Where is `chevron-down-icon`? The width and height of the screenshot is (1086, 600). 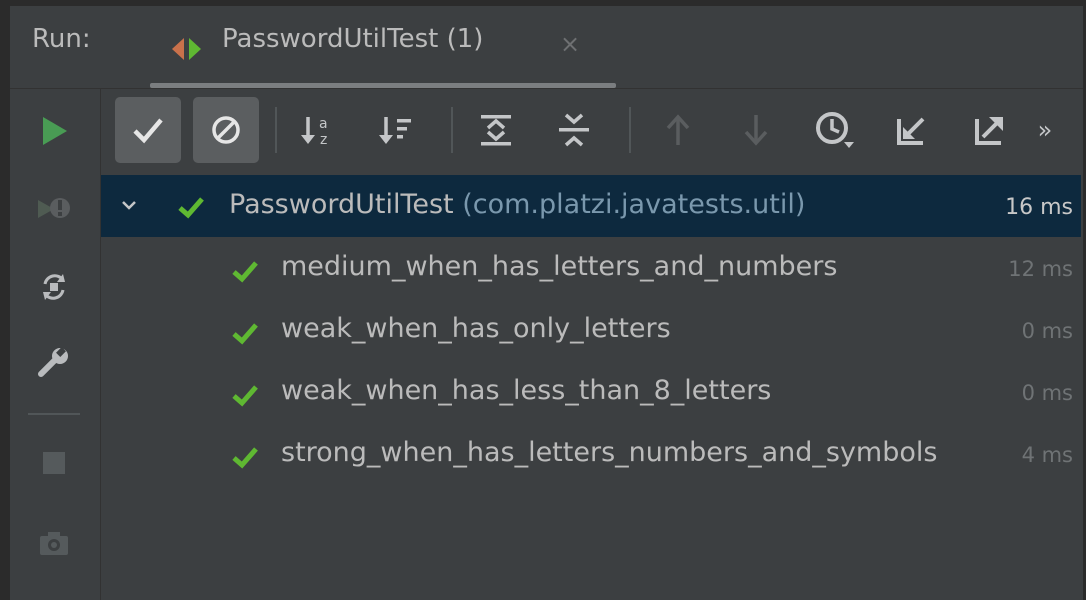
chevron-down-icon is located at coordinates (129, 205).